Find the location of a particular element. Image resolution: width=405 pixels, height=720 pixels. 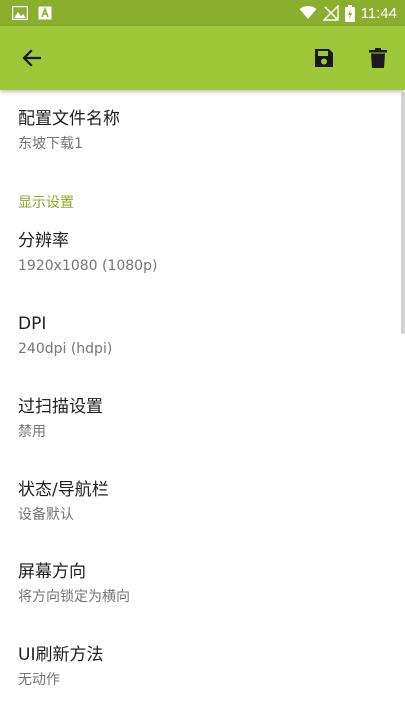

save-button is located at coordinates (324, 58).